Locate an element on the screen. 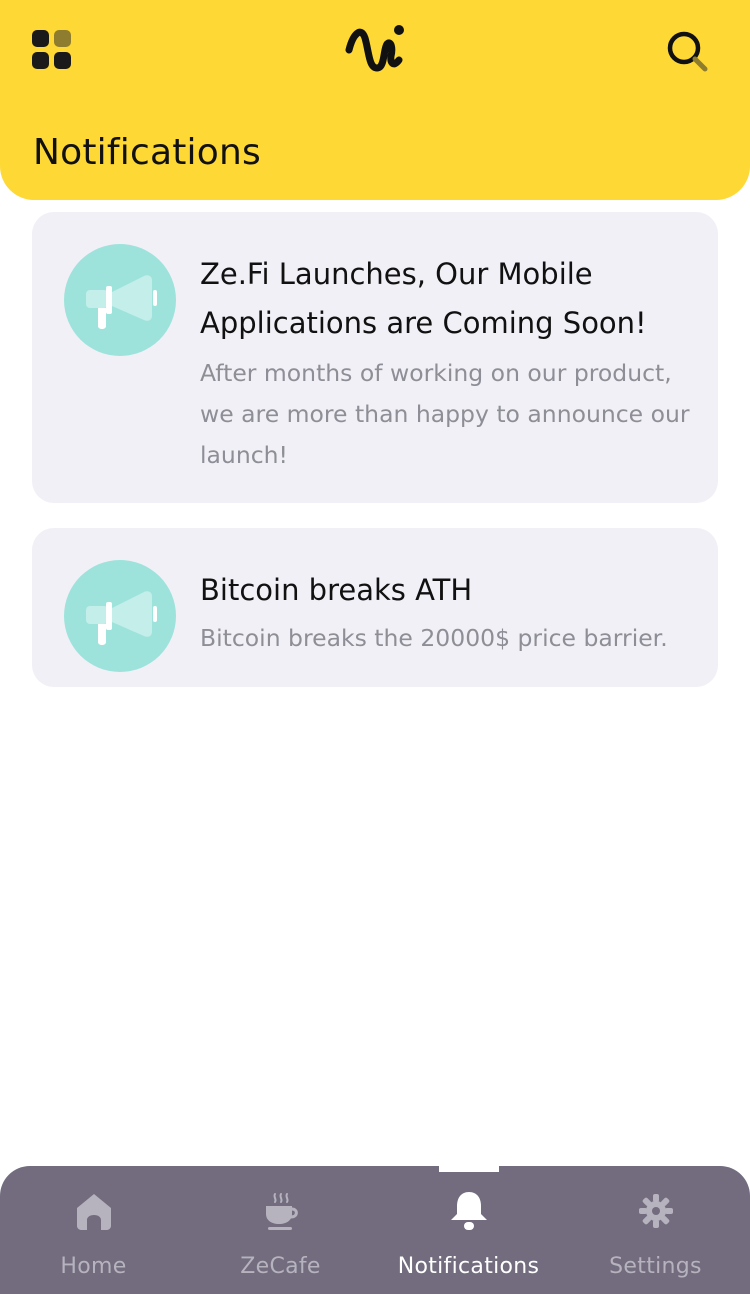  tab-notifications: Notifications is located at coordinates (468, 1230).